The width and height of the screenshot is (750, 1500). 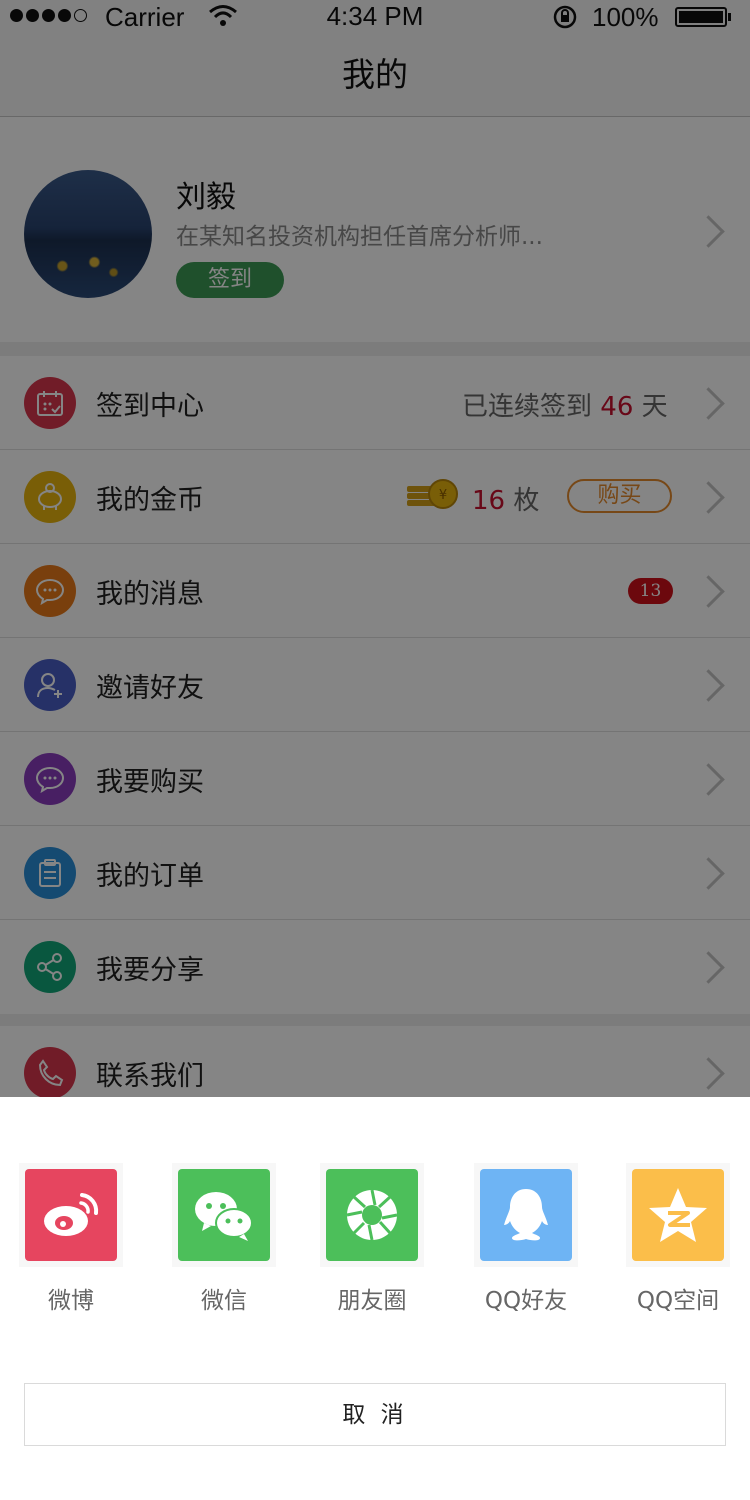 What do you see at coordinates (375, 1414) in the screenshot?
I see `cancel-button: 取 消` at bounding box center [375, 1414].